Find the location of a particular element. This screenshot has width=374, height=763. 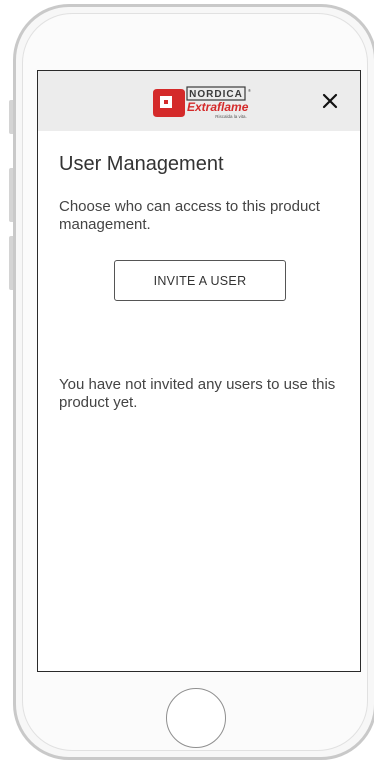

header-bar: NORDICA ® Extraflame Riscalda la vita. is located at coordinates (199, 101).